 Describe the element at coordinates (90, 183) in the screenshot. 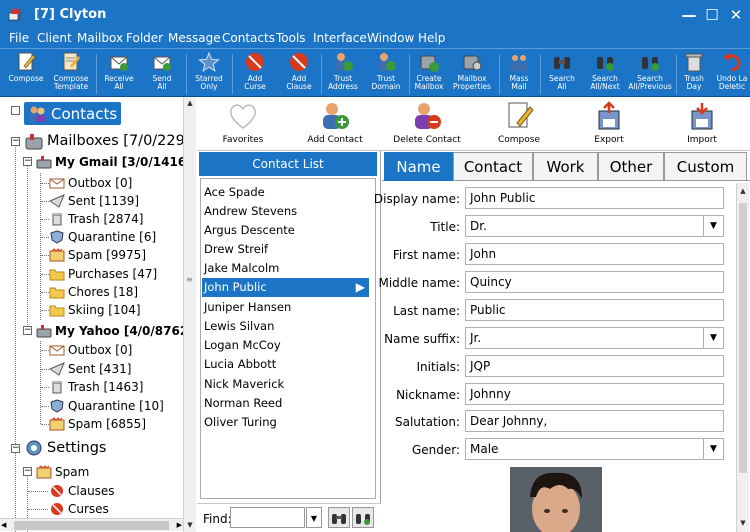

I see `tree-folder-gmail-outbox: Outbox [0]` at that location.